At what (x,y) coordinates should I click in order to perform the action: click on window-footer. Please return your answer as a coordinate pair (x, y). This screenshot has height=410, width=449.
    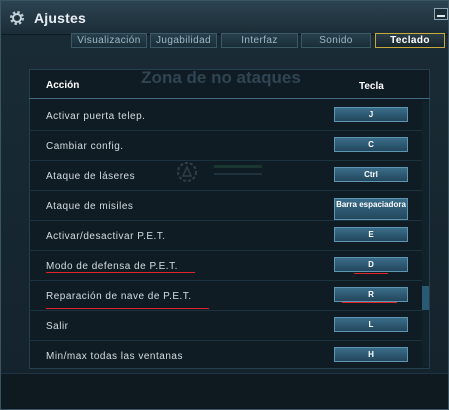
    Looking at the image, I should click on (224, 391).